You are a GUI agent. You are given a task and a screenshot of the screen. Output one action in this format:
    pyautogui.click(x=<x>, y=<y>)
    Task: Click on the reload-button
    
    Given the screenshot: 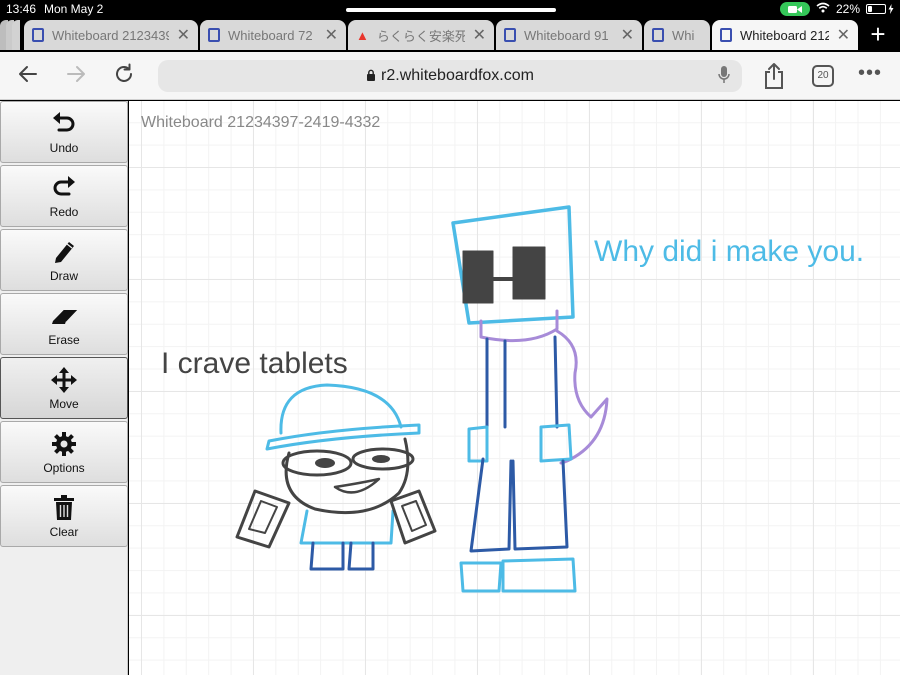 What is the action you would take?
    pyautogui.click(x=124, y=76)
    